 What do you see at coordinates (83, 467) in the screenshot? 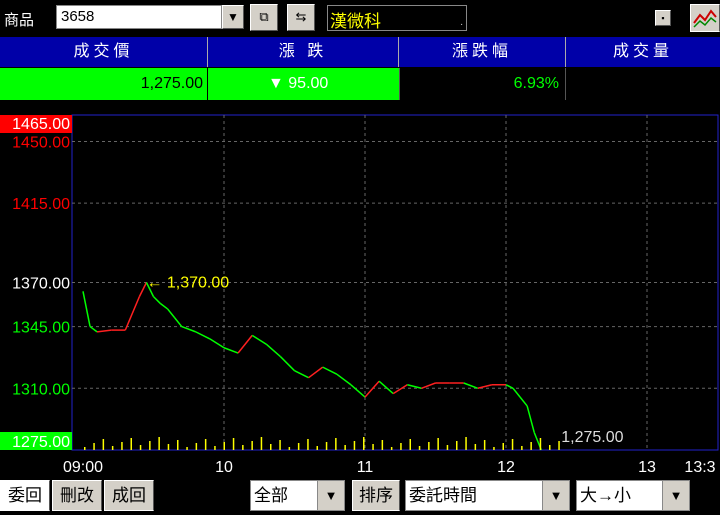
I see `x-tick-label: 09:00` at bounding box center [83, 467].